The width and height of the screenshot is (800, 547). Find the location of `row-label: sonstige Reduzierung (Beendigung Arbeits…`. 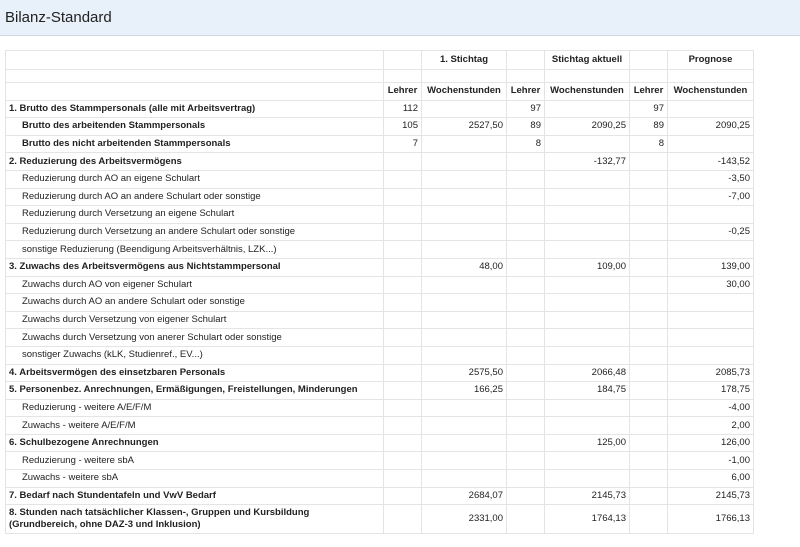

row-label: sonstige Reduzierung (Beendigung Arbeits… is located at coordinates (194, 249).